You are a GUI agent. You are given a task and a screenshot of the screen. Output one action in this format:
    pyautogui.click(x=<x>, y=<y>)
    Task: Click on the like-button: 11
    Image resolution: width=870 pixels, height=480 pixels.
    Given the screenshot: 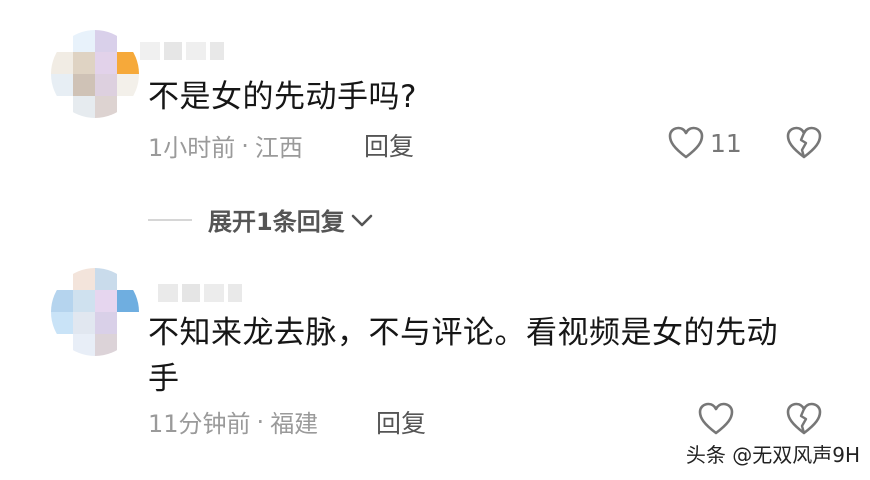 What is the action you would take?
    pyautogui.click(x=705, y=143)
    